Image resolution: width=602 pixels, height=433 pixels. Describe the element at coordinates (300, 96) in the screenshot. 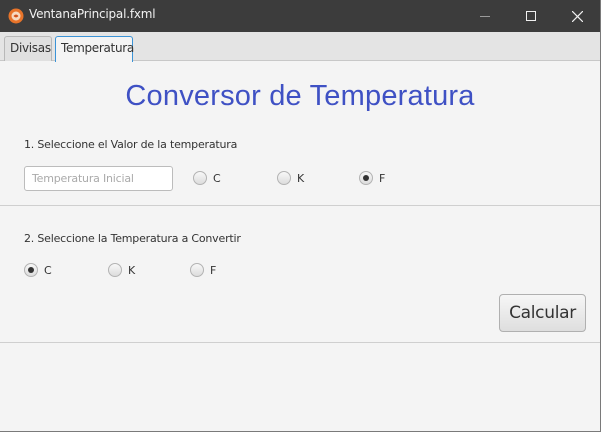

I see `page-title: Conversor de Temperatura` at that location.